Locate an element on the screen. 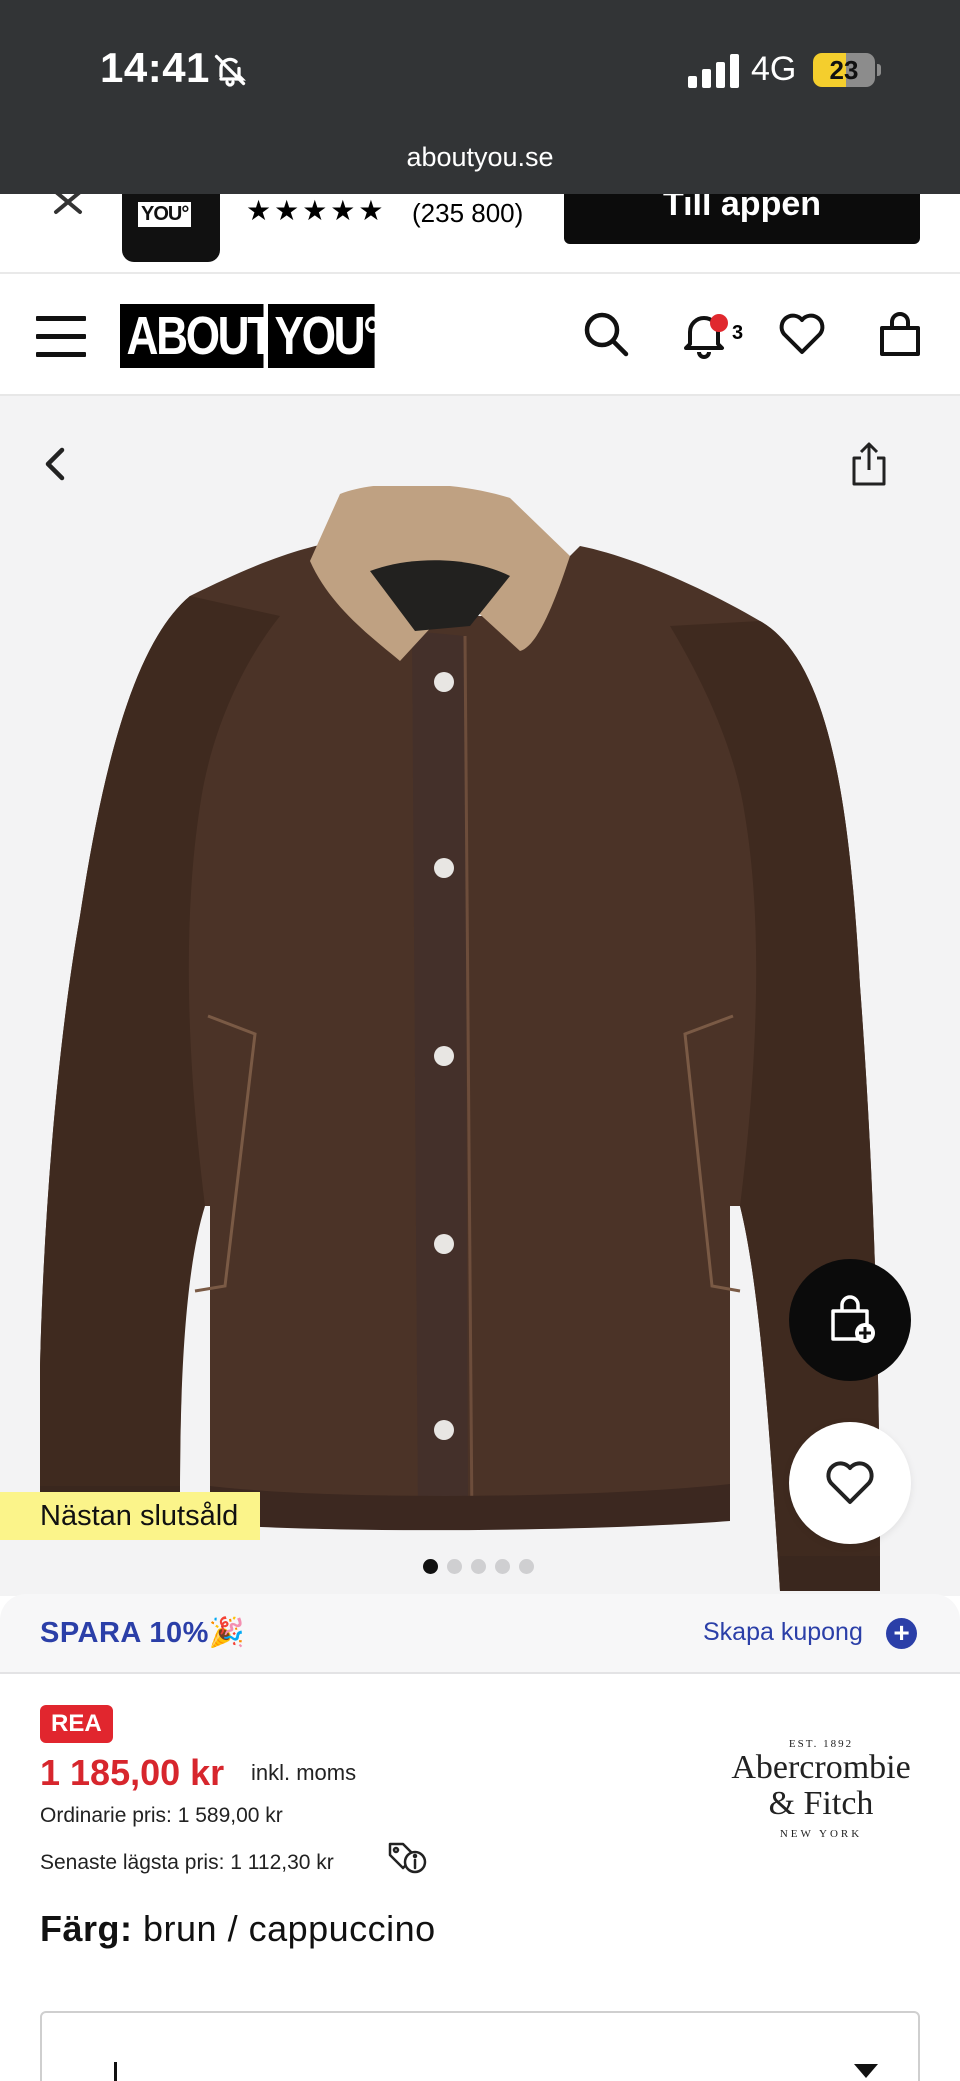  sale-badge: REA is located at coordinates (76, 1724).